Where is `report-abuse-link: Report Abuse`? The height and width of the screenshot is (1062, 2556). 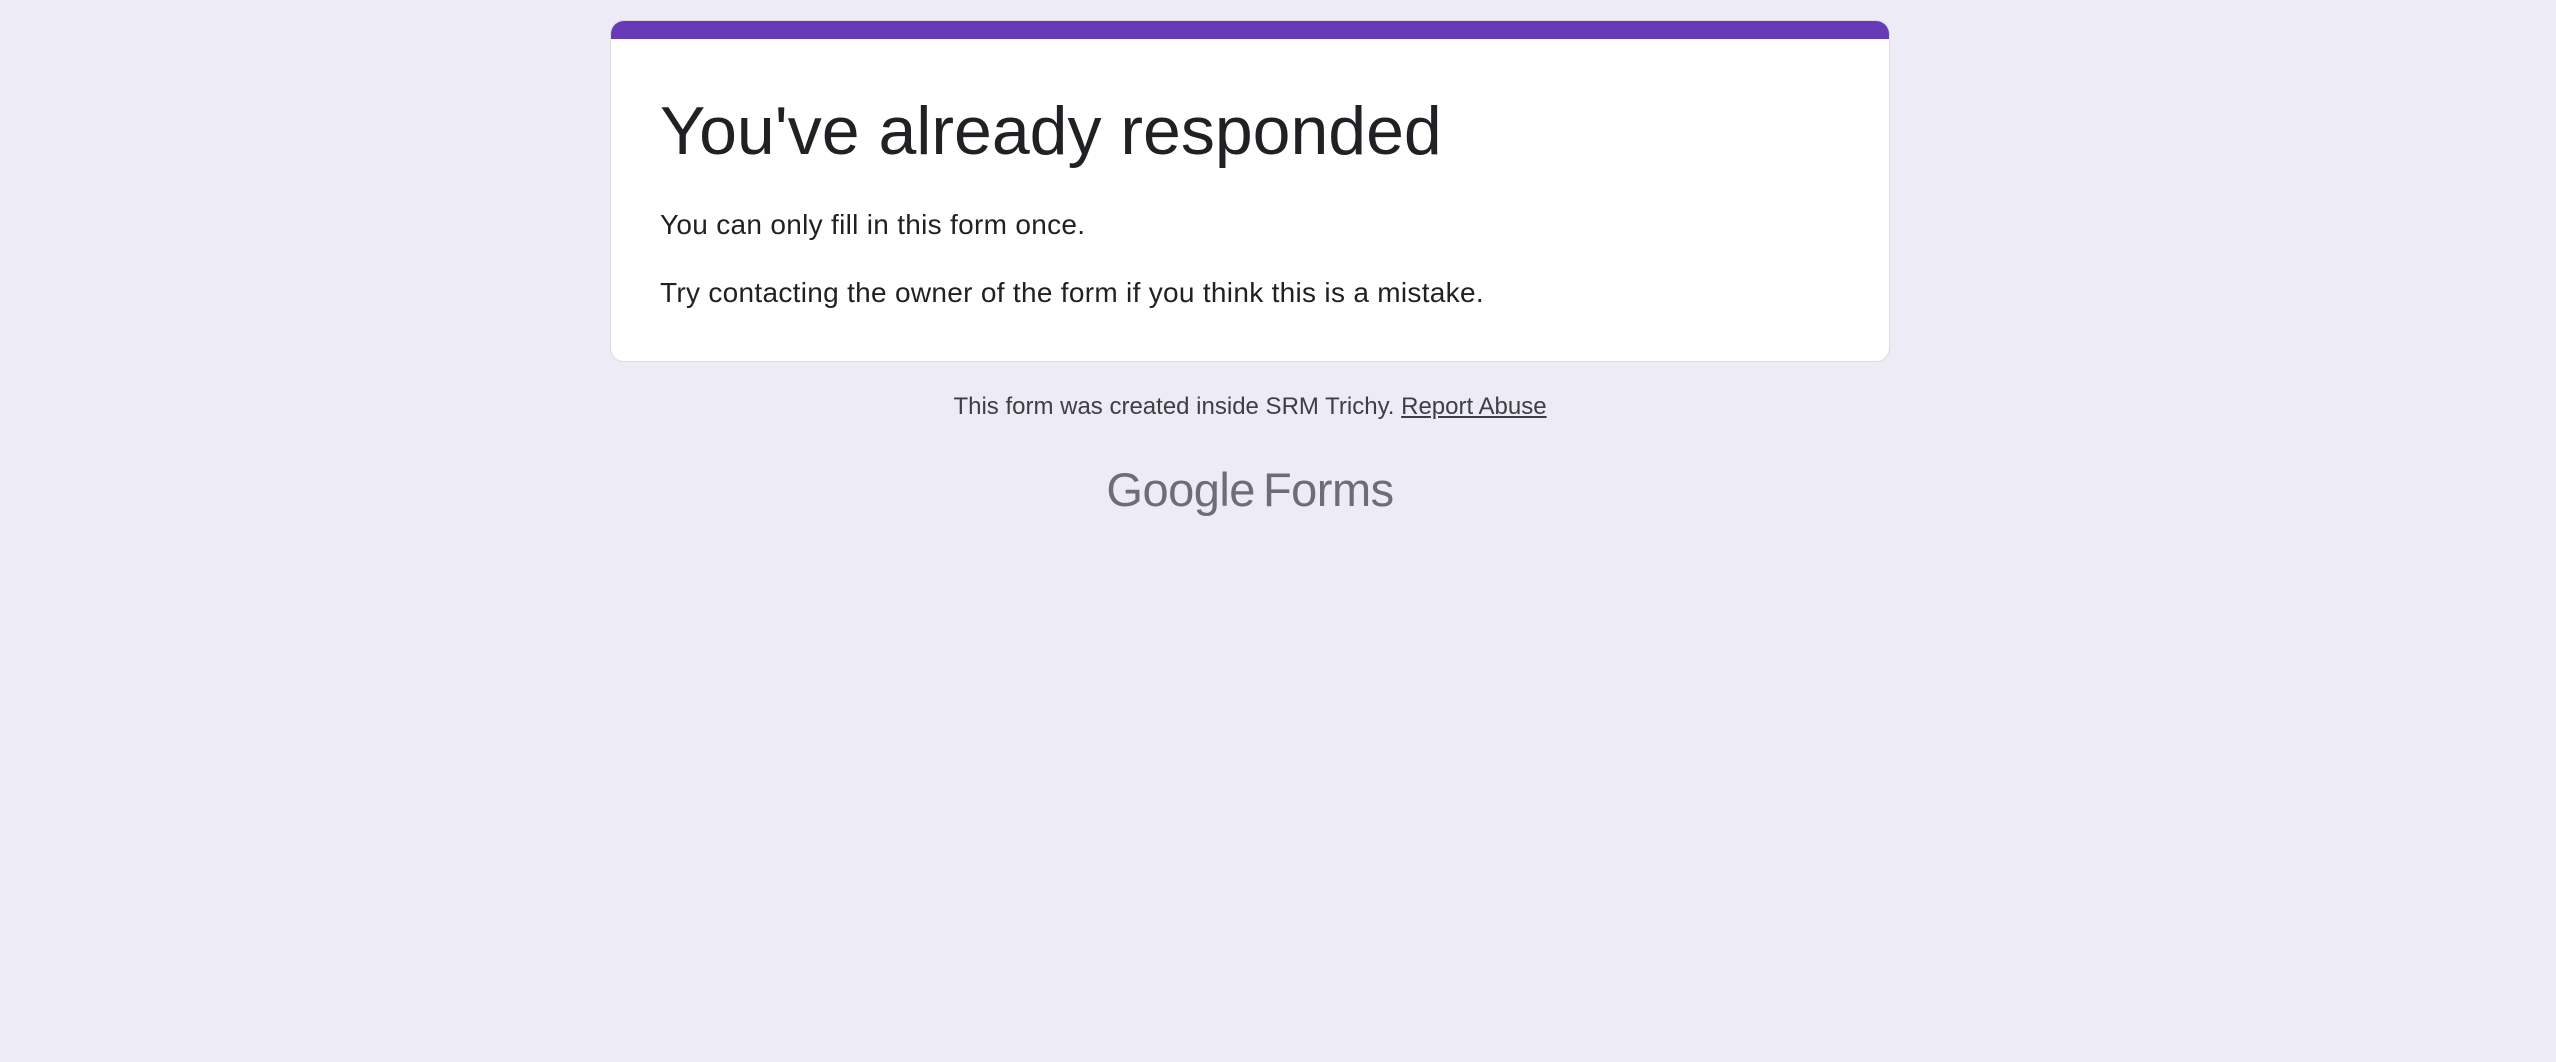
report-abuse-link: Report Abuse is located at coordinates (1473, 406).